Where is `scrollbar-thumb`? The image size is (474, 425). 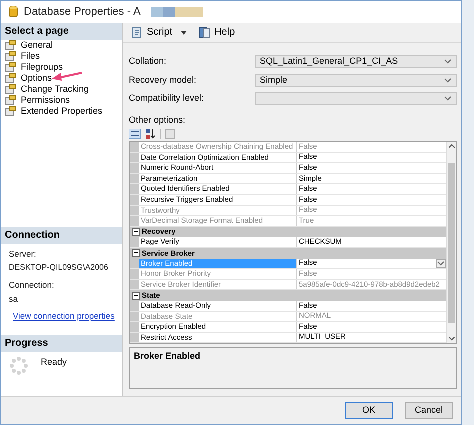 scrollbar-thumb is located at coordinates (451, 242).